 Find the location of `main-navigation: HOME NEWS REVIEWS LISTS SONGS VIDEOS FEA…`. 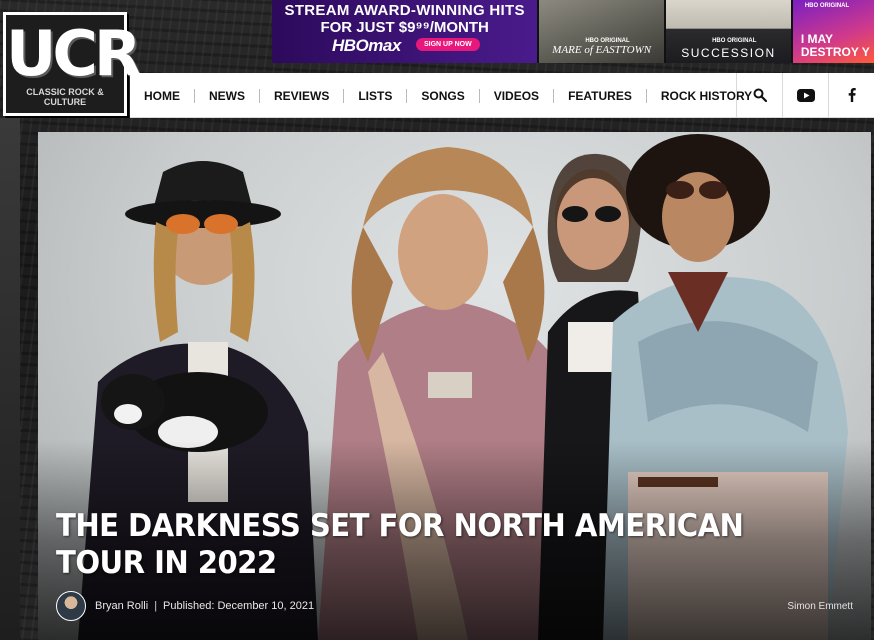

main-navigation: HOME NEWS REVIEWS LISTS SONGS VIDEOS FEA… is located at coordinates (502, 95).